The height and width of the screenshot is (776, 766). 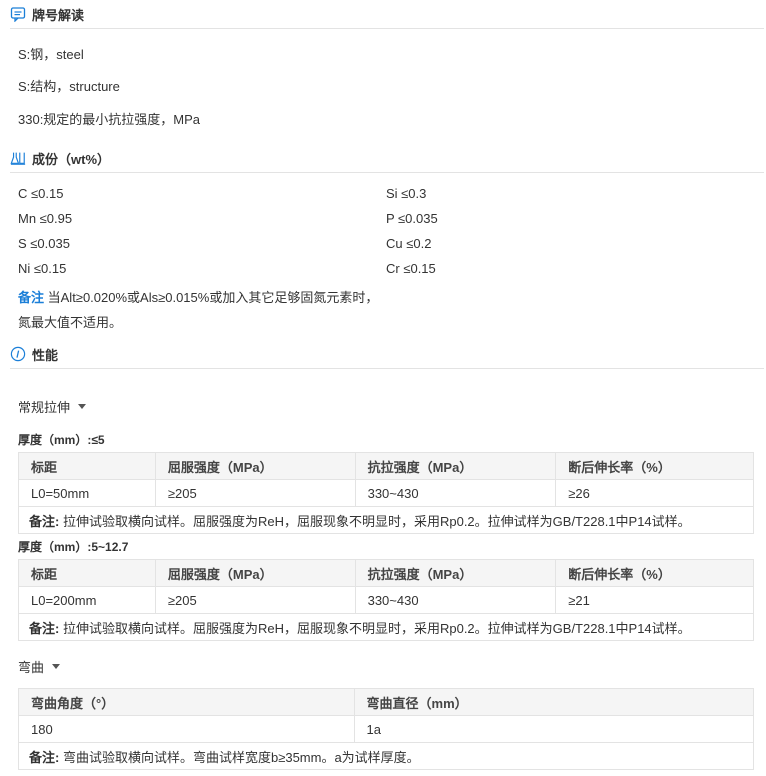 What do you see at coordinates (42, 268) in the screenshot?
I see `composition-item: Ni ≤0.15` at bounding box center [42, 268].